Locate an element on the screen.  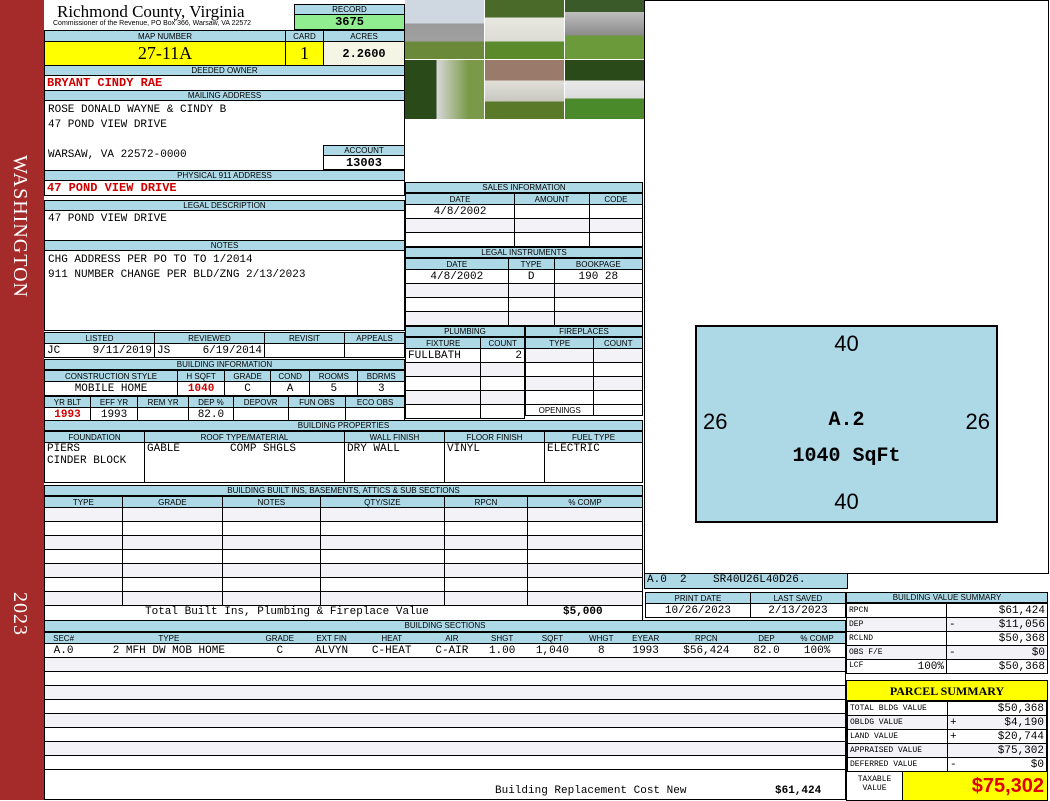
replacement-cost-label: Building Replacement Cost New is located at coordinates (591, 791).